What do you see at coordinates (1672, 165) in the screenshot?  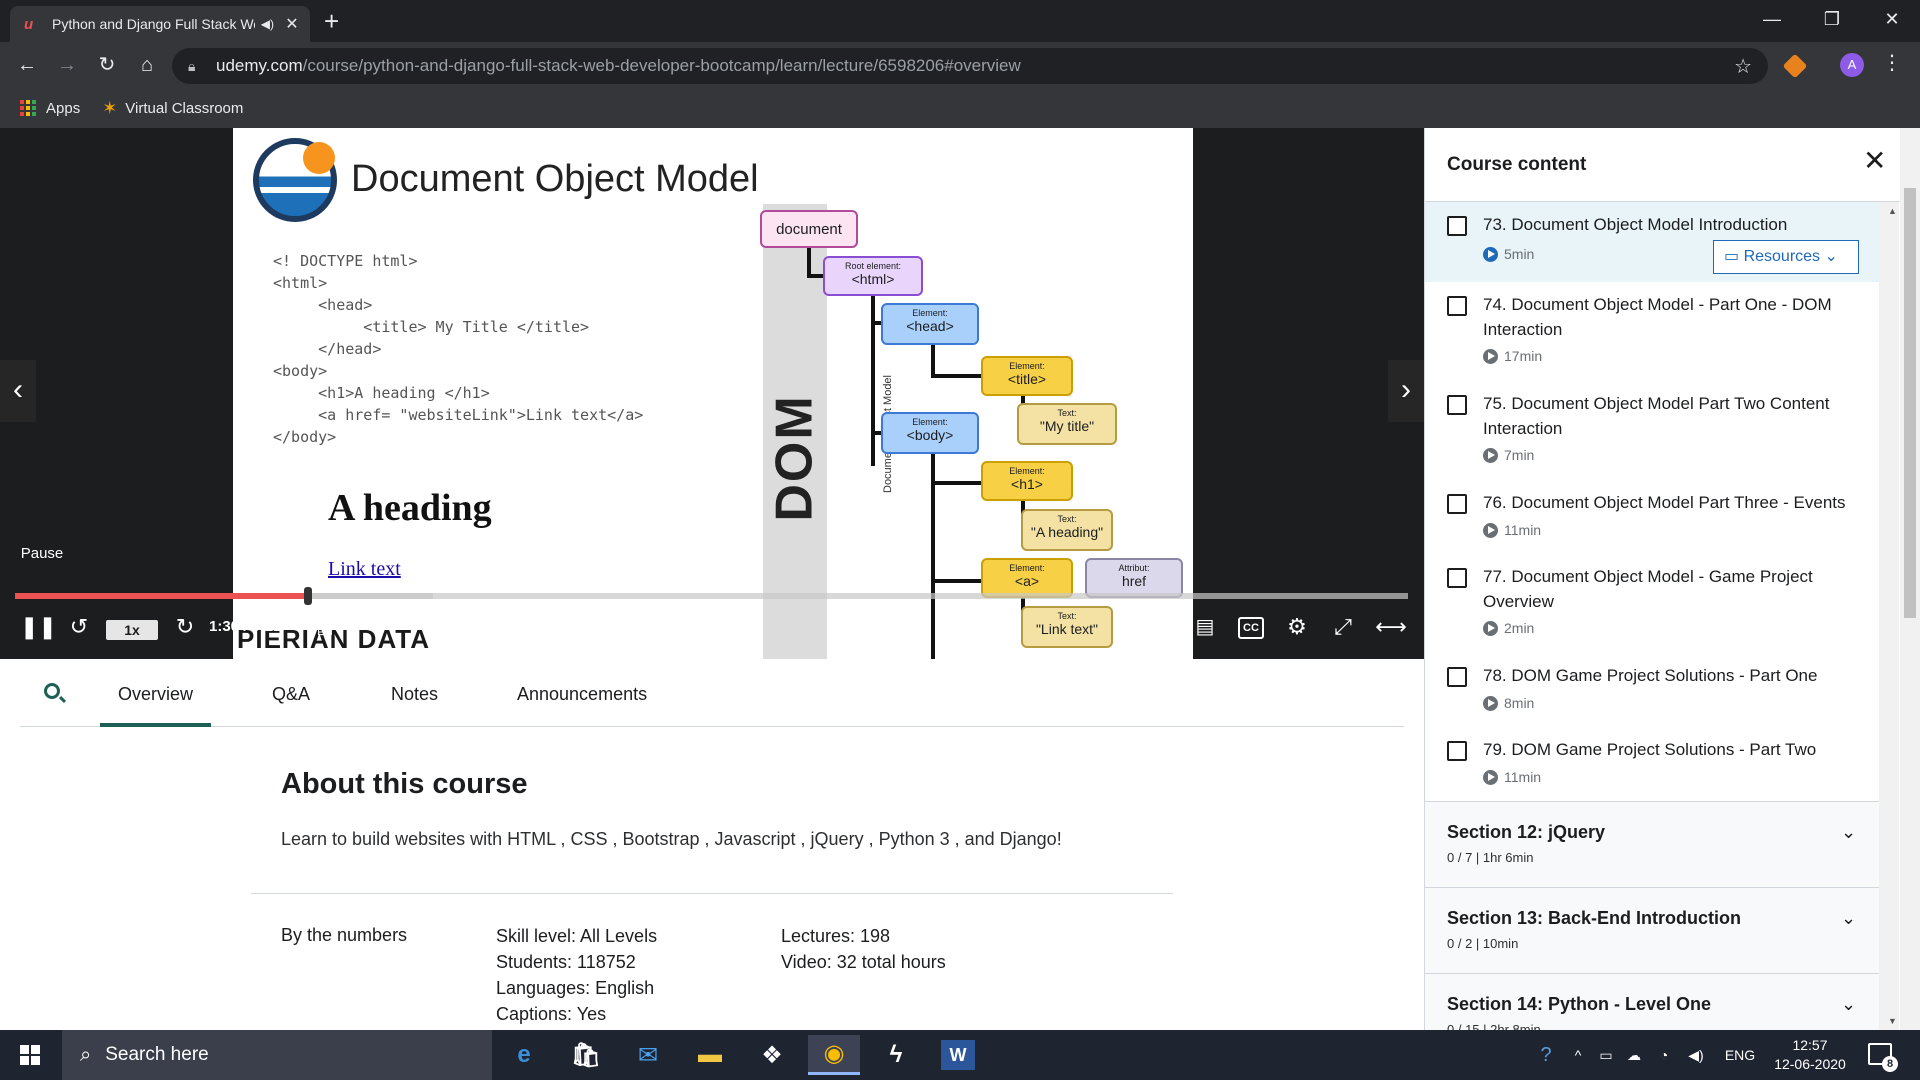 I see `sidebar-header: Course content ✕` at bounding box center [1672, 165].